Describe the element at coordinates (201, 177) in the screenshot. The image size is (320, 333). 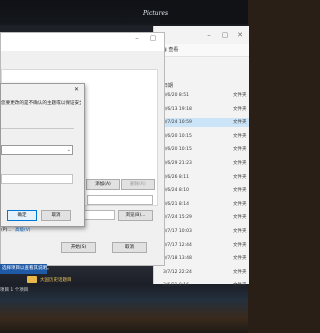
I see `file-row: 3/6/26 8:11 文件夹` at that location.